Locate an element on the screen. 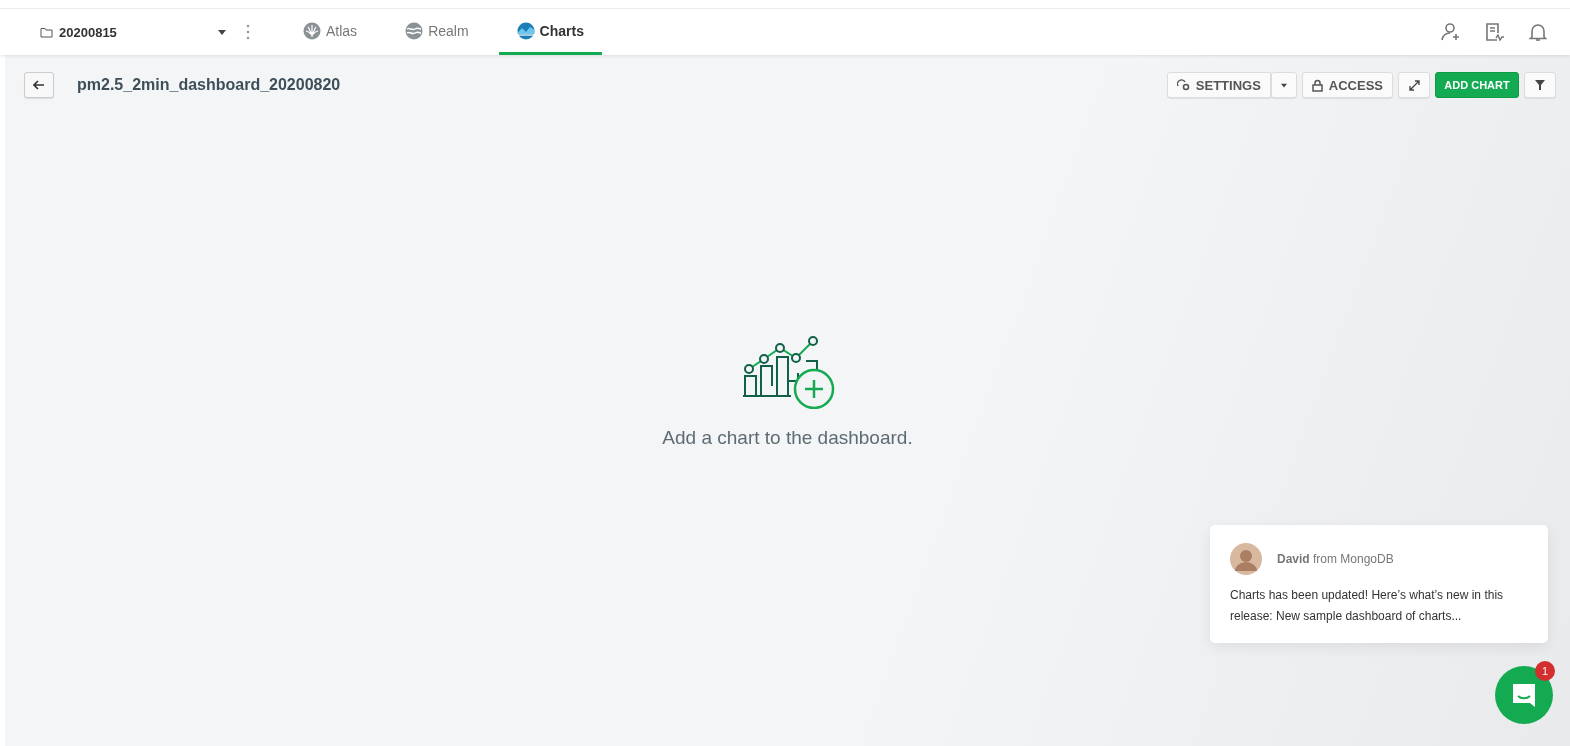  lock-icon is located at coordinates (1317, 85).